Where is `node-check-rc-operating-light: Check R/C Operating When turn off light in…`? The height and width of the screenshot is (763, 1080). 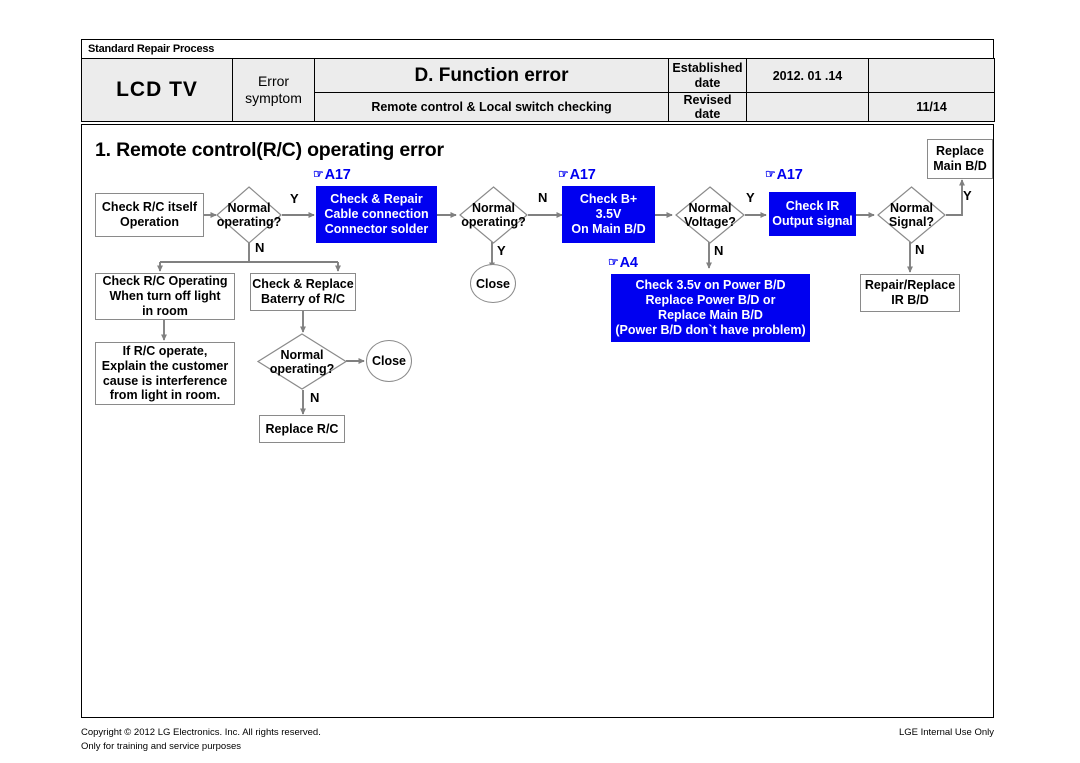
node-check-rc-operating-light: Check R/C Operating When turn off light in… is located at coordinates (165, 296).